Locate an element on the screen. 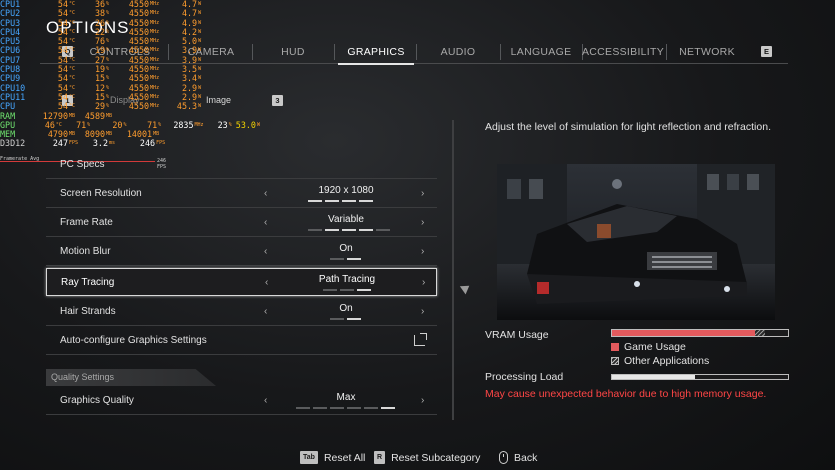 The image size is (835, 470). row-value: 1920 x 1080 is located at coordinates (346, 190).